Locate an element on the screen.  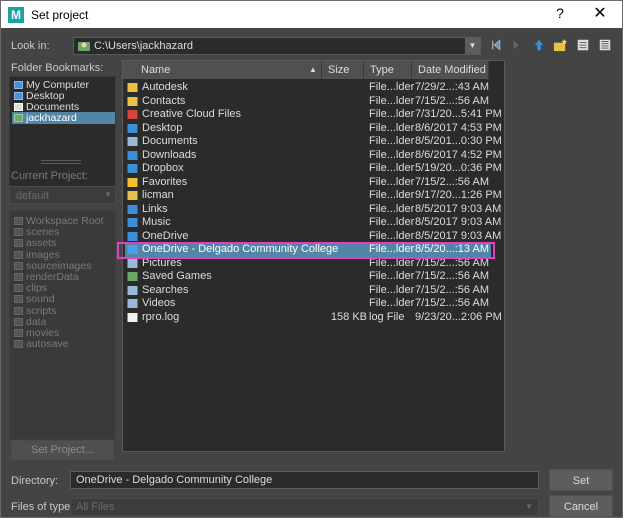
files-of-type-value: All Files is located at coordinates (95, 507).